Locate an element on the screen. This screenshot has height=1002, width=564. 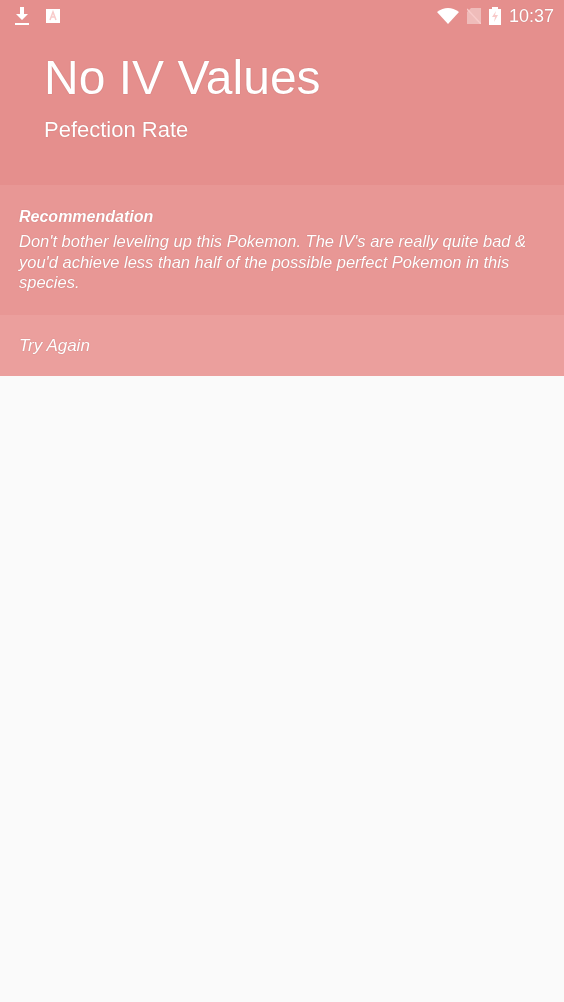
app-icon is located at coordinates (53, 16).